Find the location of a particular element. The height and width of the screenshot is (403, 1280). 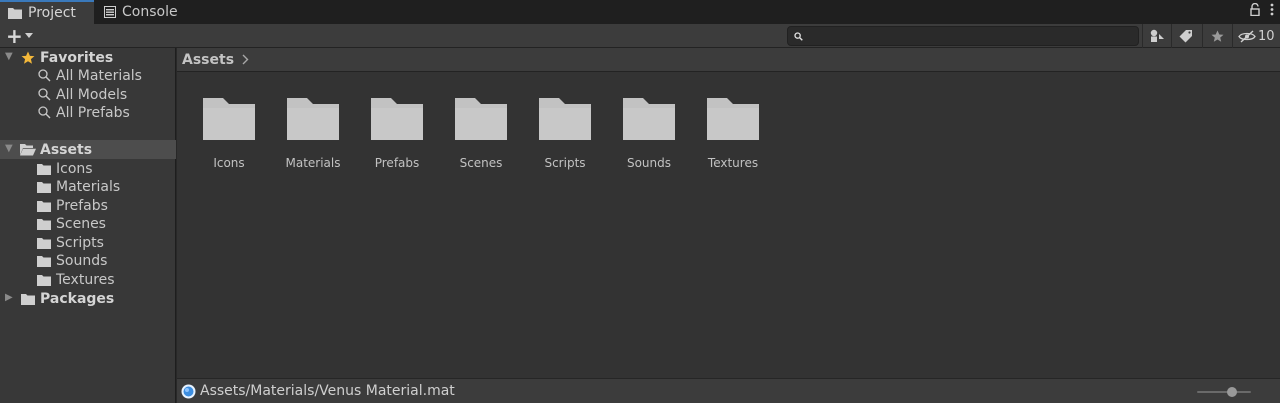

grid-folder-scenes: Scenes is located at coordinates (481, 136).